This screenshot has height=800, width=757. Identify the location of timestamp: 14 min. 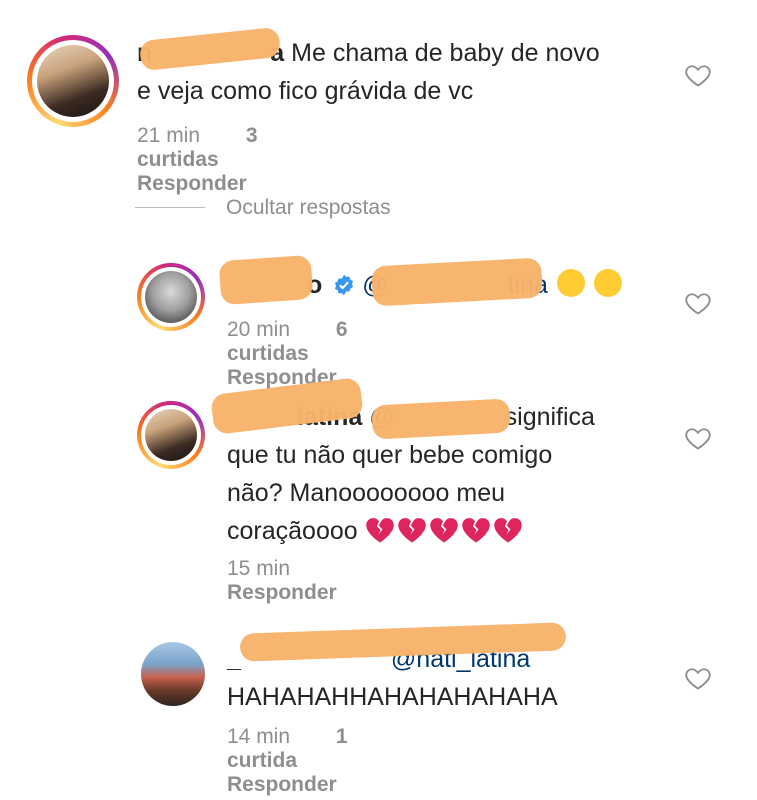
(259, 736).